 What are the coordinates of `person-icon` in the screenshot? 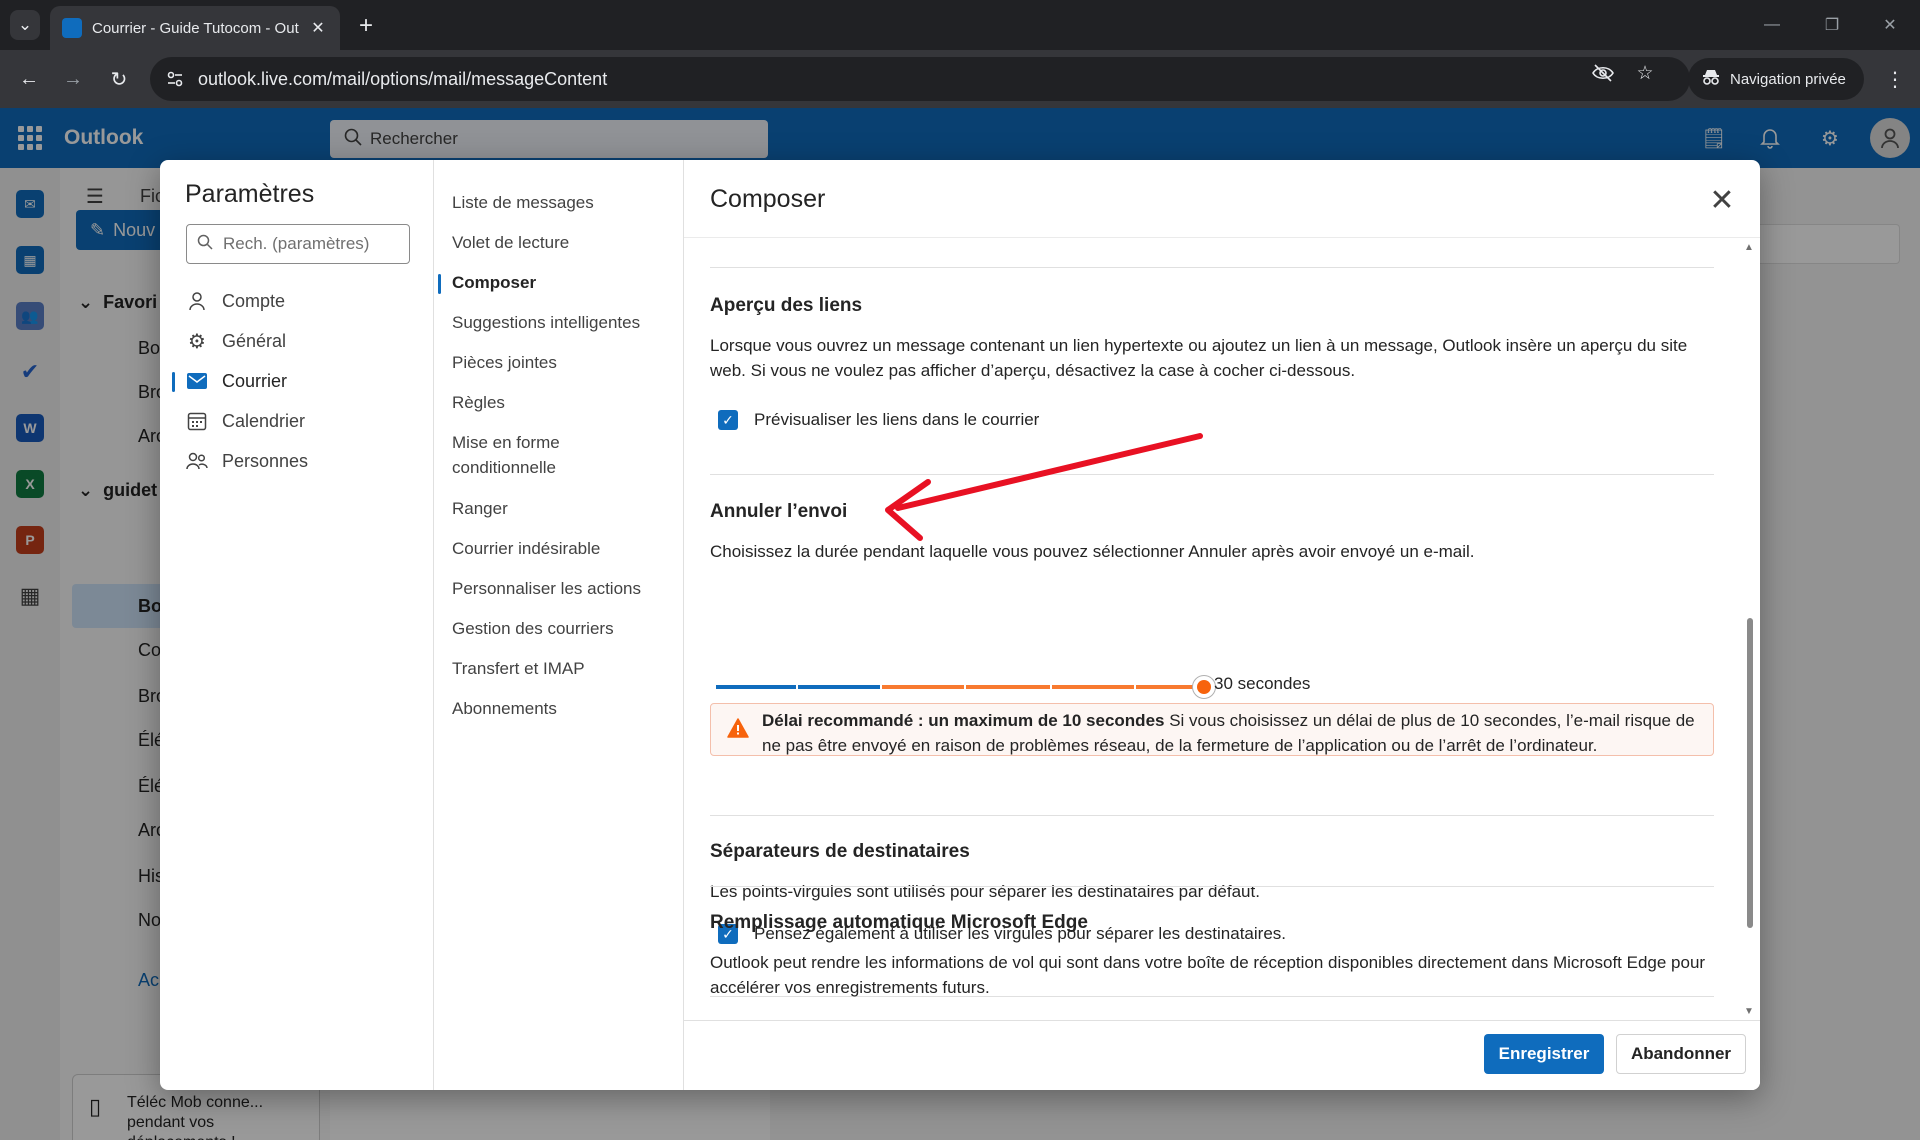 It's located at (197, 301).